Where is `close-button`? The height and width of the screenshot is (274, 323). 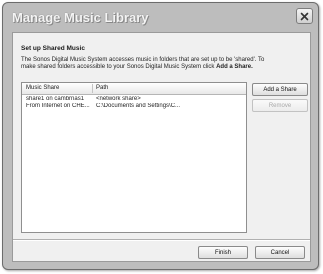 close-button is located at coordinates (304, 16).